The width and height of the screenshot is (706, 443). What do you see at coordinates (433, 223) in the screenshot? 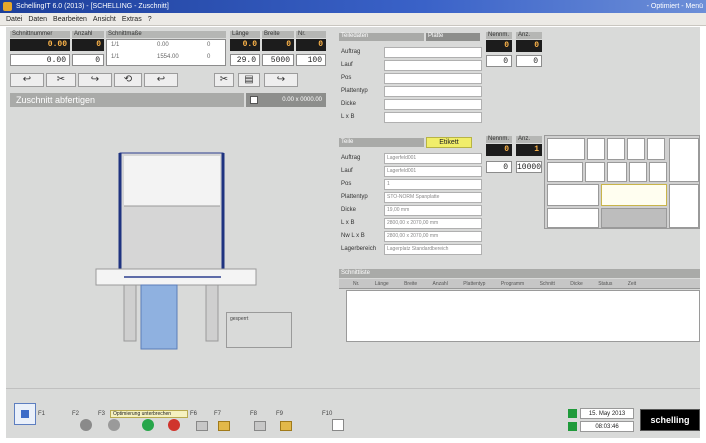
I see `parts-field-lxb: 2800,00 x 2070,00 mm` at bounding box center [433, 223].